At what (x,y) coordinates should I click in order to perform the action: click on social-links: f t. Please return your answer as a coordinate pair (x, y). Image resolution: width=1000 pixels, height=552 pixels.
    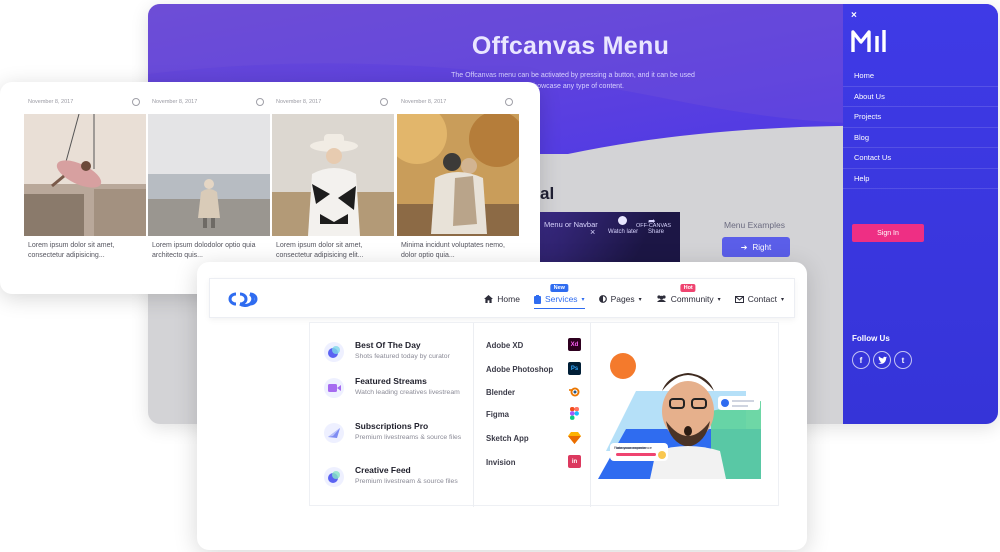
    Looking at the image, I should click on (882, 360).